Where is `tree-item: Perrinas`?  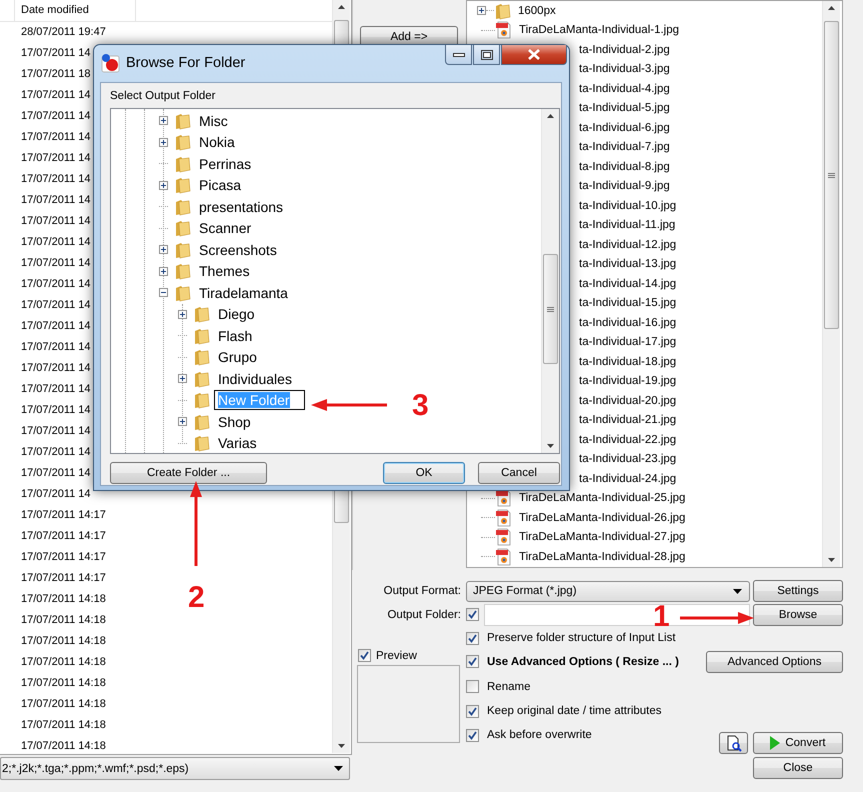 tree-item: Perrinas is located at coordinates (225, 164).